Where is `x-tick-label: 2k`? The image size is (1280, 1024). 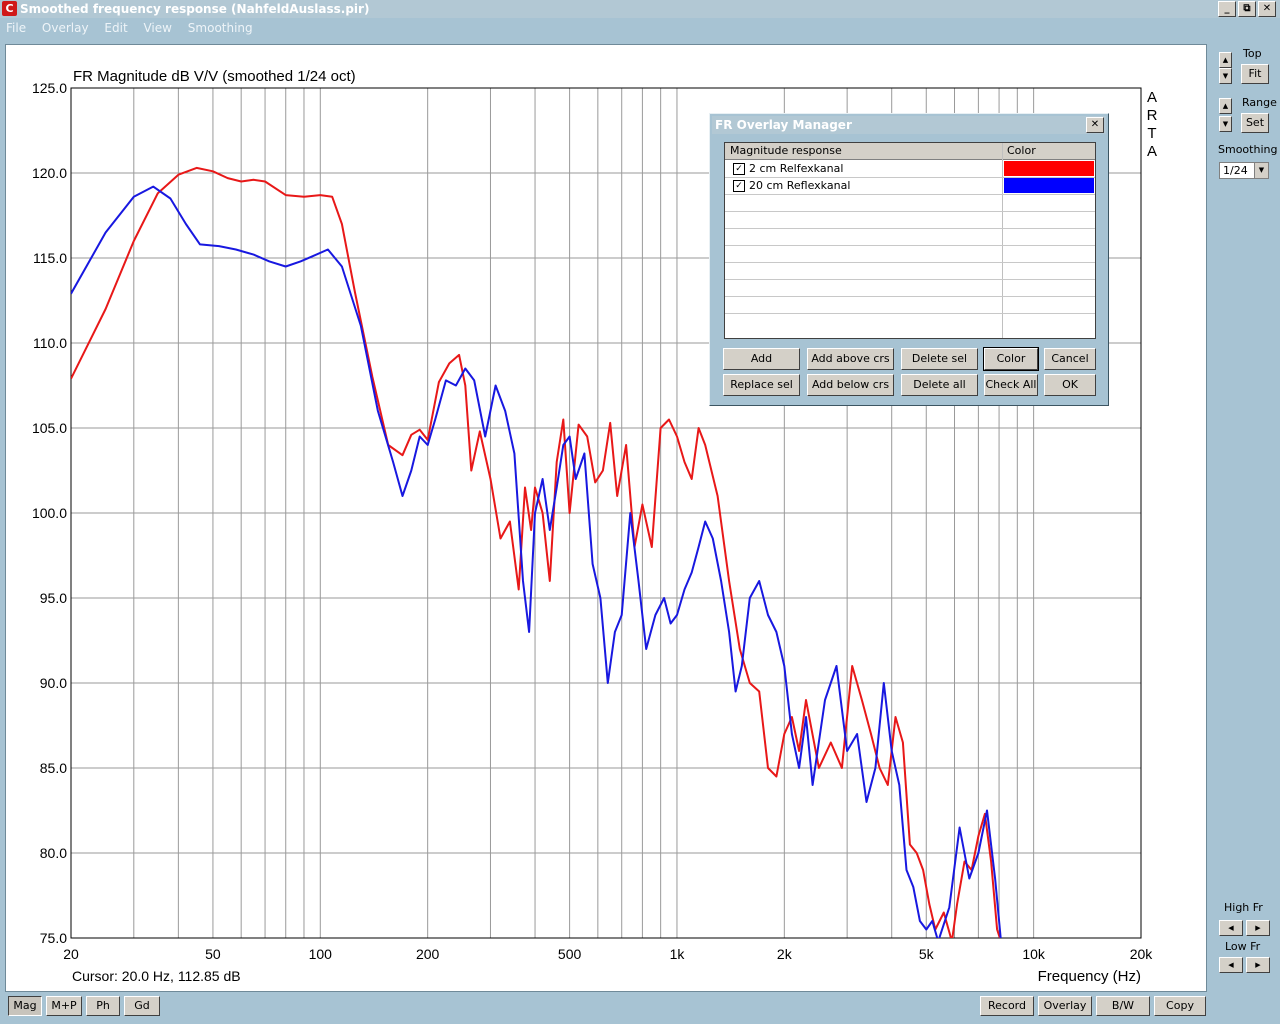 x-tick-label: 2k is located at coordinates (785, 954).